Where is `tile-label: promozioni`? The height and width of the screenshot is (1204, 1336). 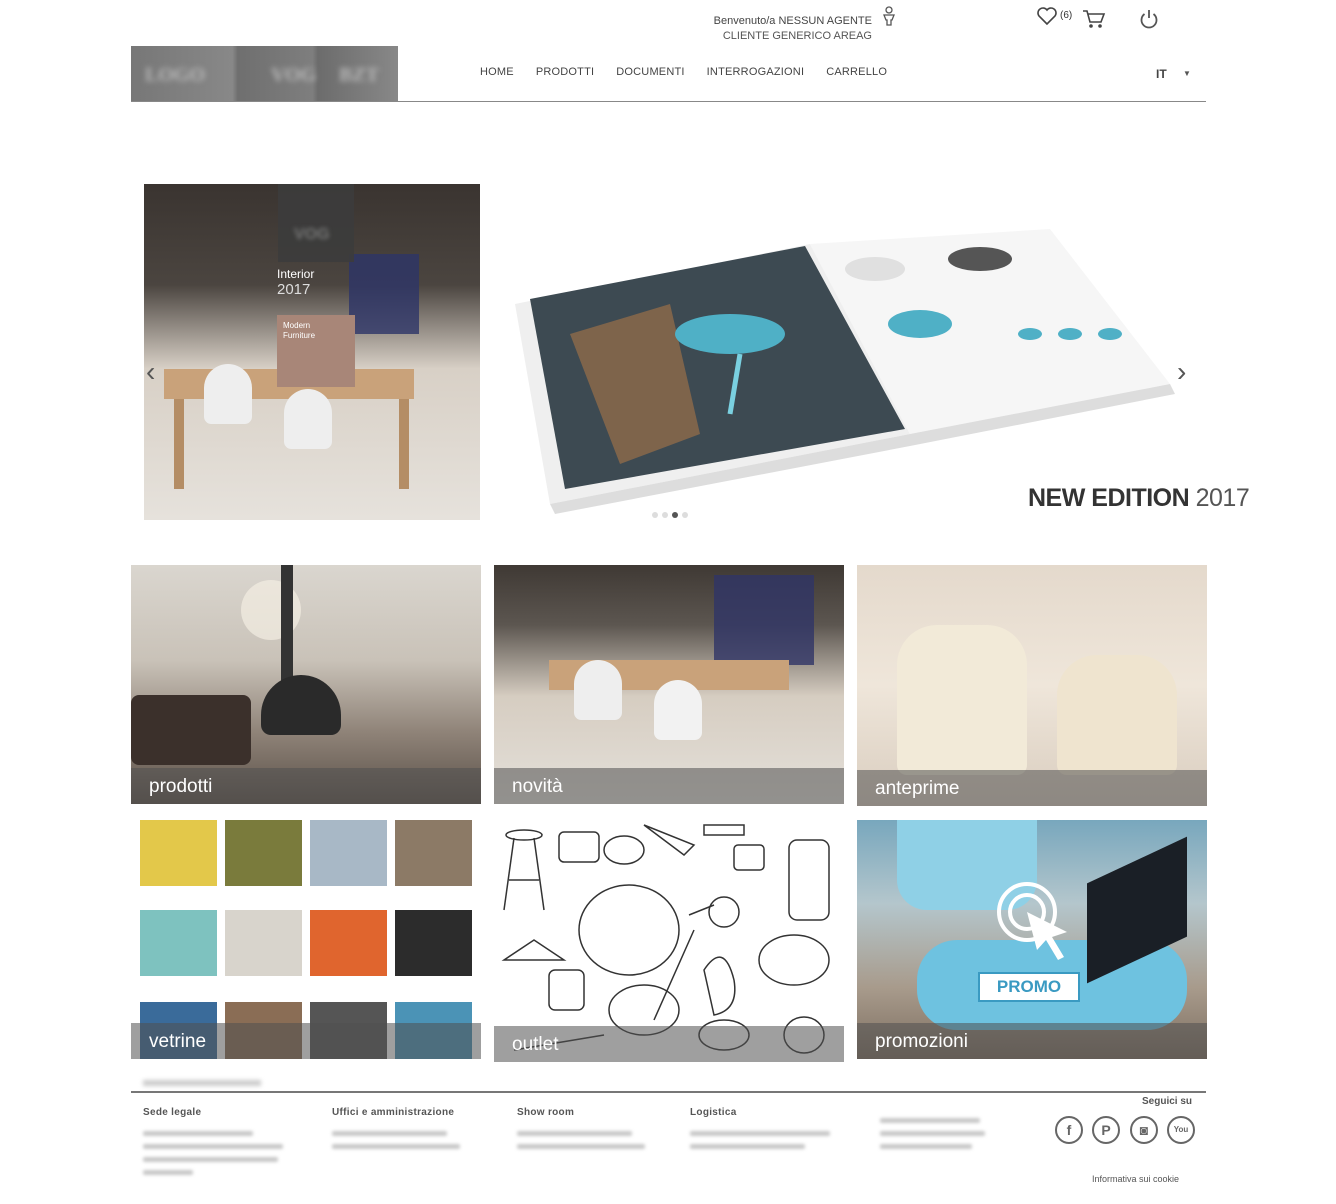 tile-label: promozioni is located at coordinates (1032, 1041).